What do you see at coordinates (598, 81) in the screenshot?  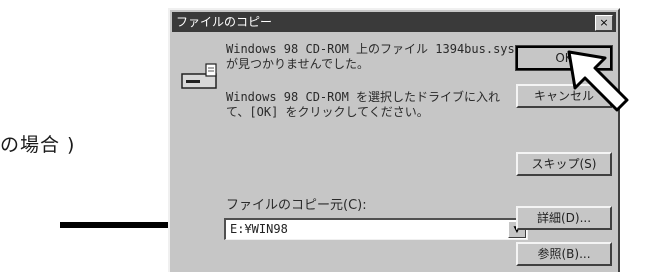 I see `cursor-arrow-icon` at bounding box center [598, 81].